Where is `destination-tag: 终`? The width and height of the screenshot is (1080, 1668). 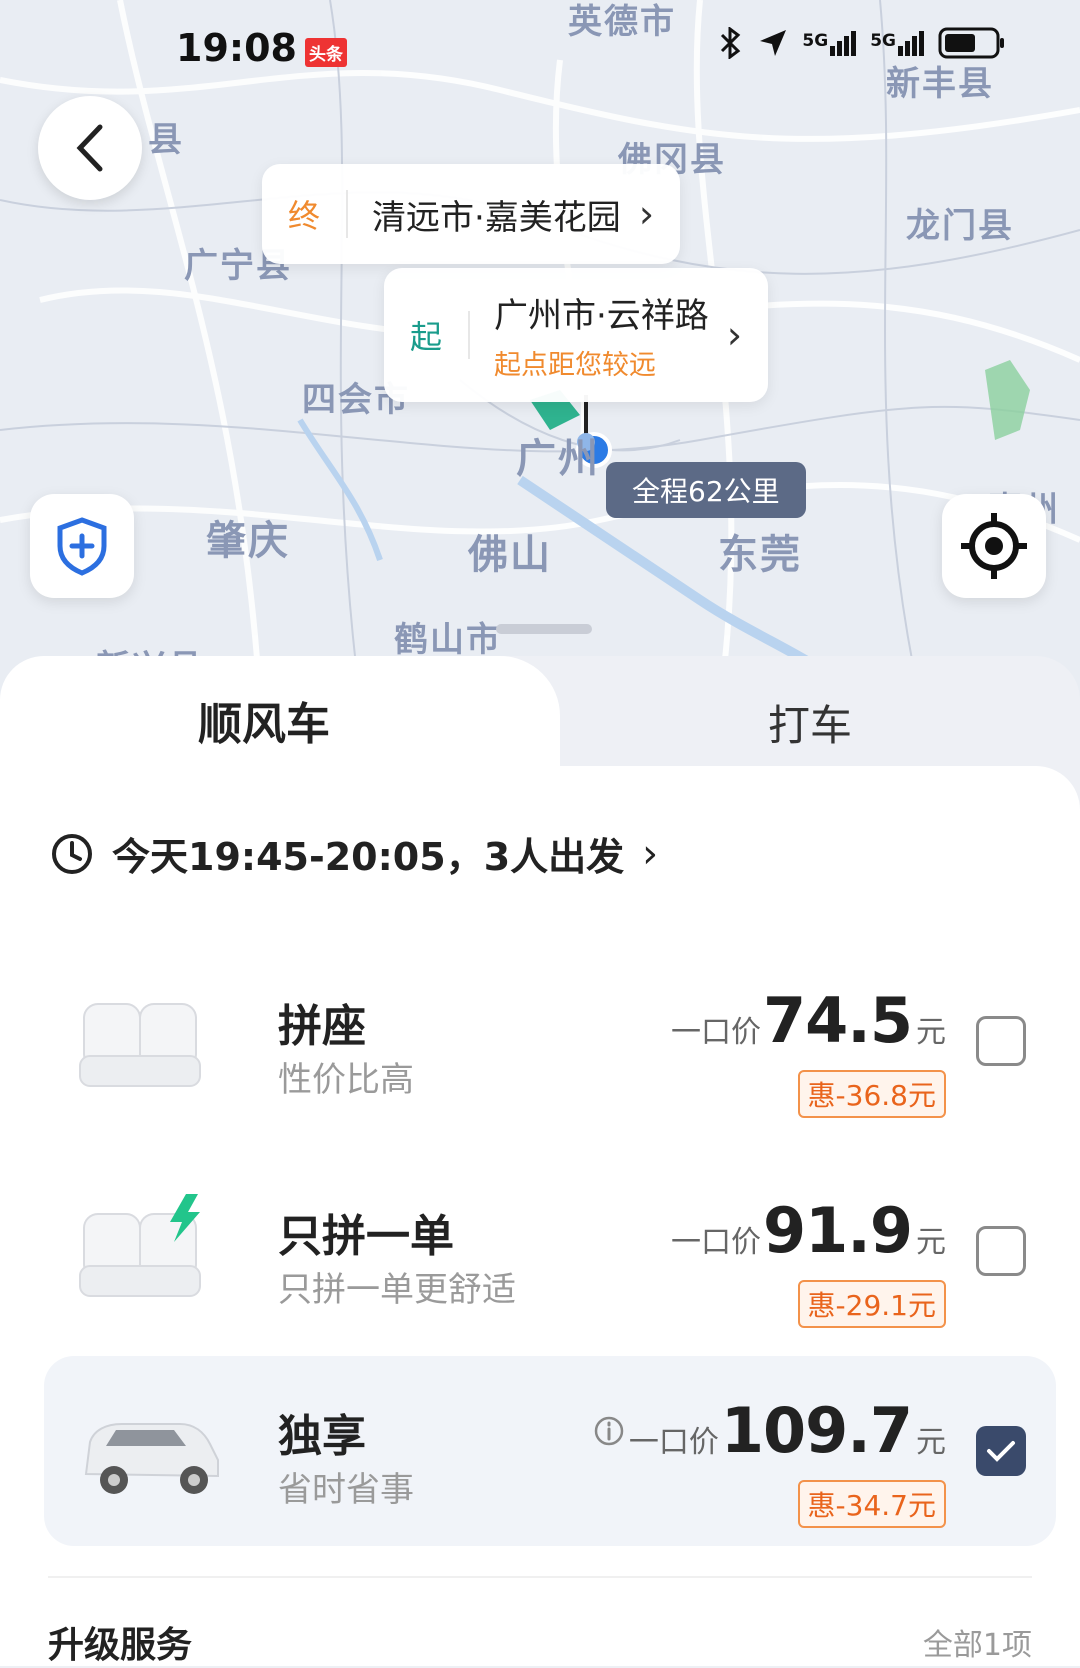
destination-tag: 终 is located at coordinates (303, 216).